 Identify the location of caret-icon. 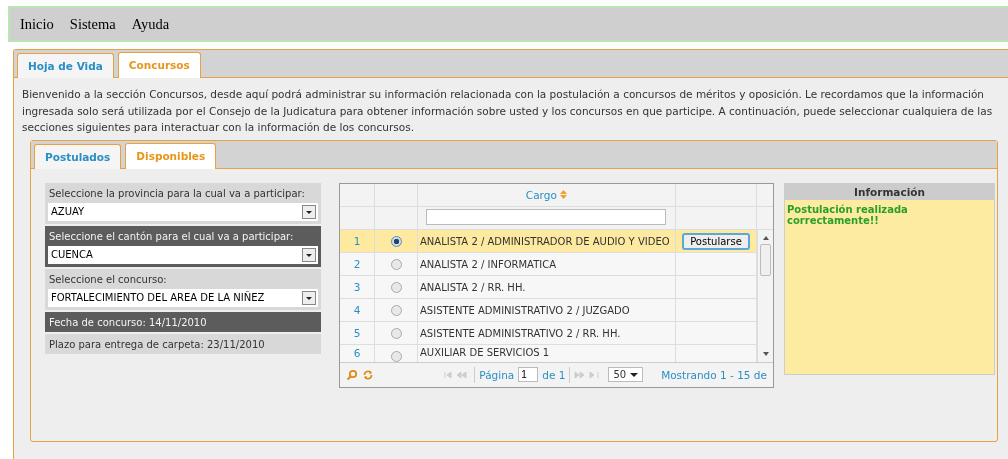
(634, 374).